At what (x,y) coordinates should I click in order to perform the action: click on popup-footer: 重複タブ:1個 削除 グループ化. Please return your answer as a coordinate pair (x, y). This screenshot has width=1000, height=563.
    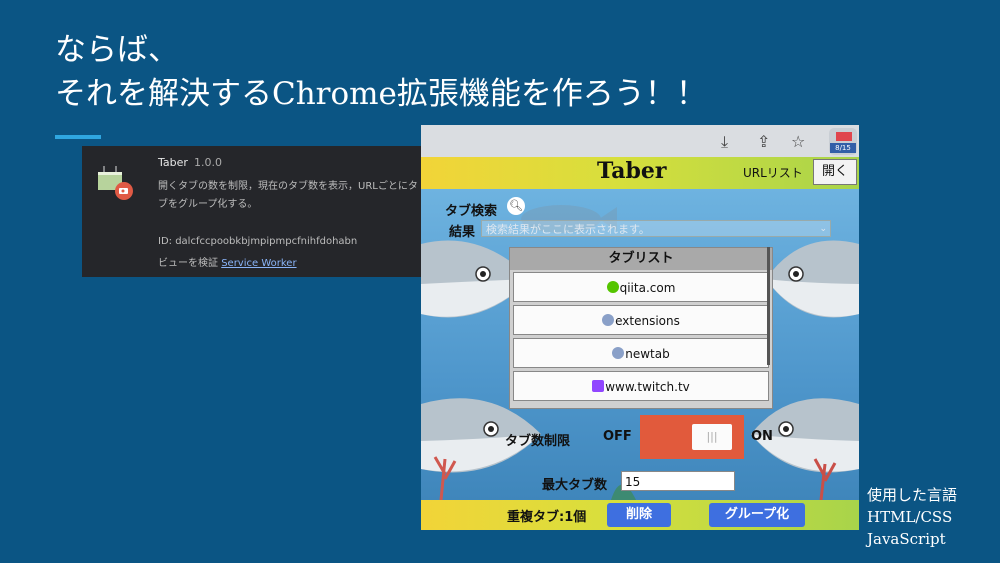
    Looking at the image, I should click on (640, 515).